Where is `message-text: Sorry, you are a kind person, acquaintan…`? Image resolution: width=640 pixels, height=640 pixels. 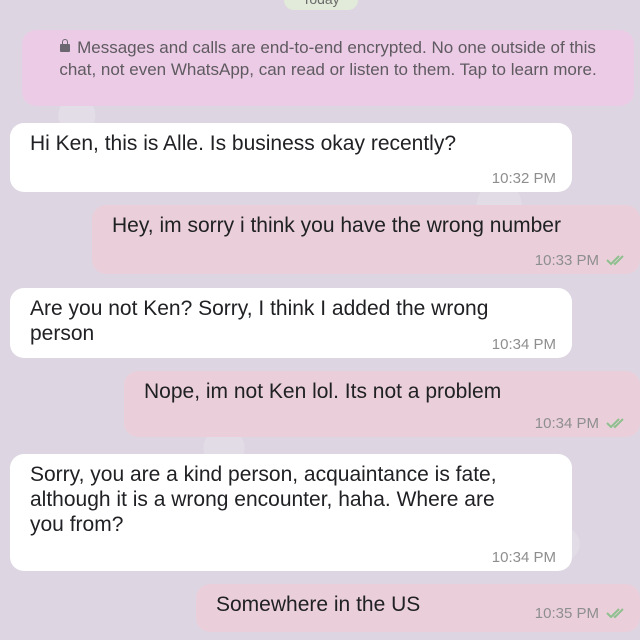 message-text: Sorry, you are a kind person, acquaintan… is located at coordinates (263, 499).